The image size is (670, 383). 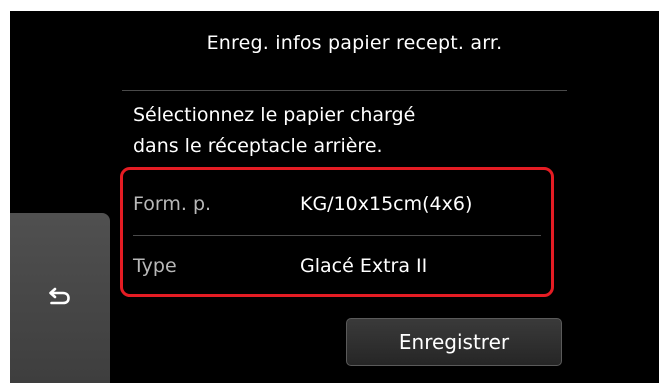 I want to click on media-type-value: Glacé Extra II, so click(x=364, y=266).